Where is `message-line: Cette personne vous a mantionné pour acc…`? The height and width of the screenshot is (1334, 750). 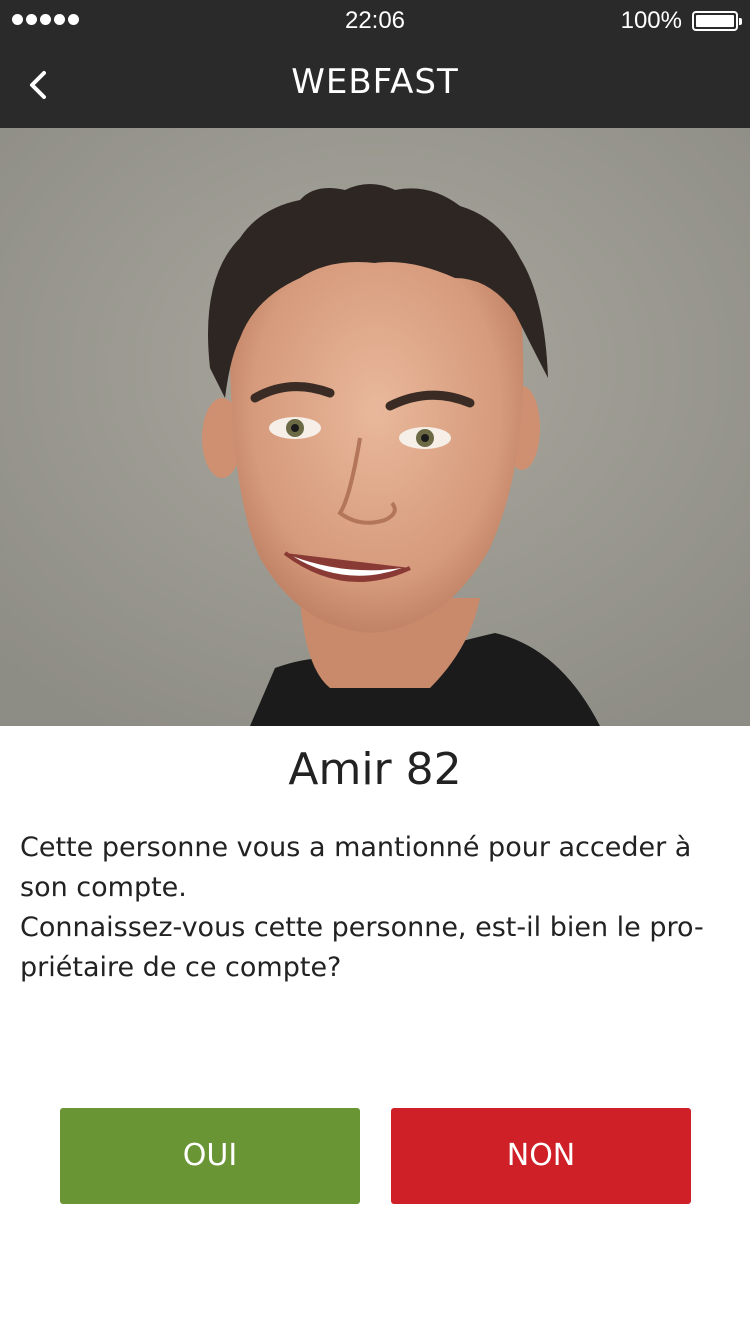
message-line: Cette personne vous a mantionné pour acc… is located at coordinates (356, 867).